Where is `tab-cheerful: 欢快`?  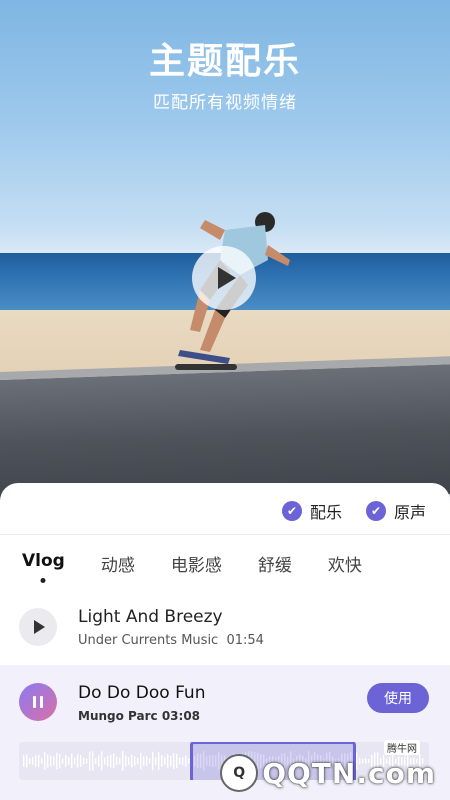
tab-cheerful: 欢快 is located at coordinates (345, 563).